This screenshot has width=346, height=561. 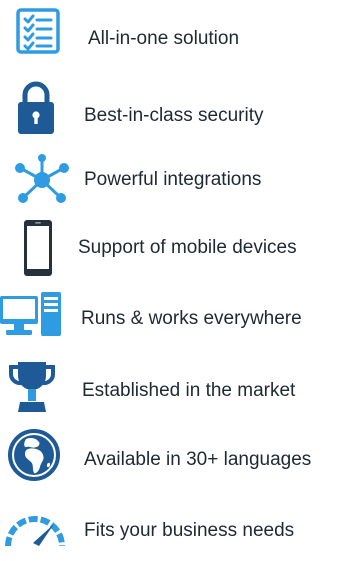 I want to click on feature-item-established: Established in the market, so click(x=173, y=390).